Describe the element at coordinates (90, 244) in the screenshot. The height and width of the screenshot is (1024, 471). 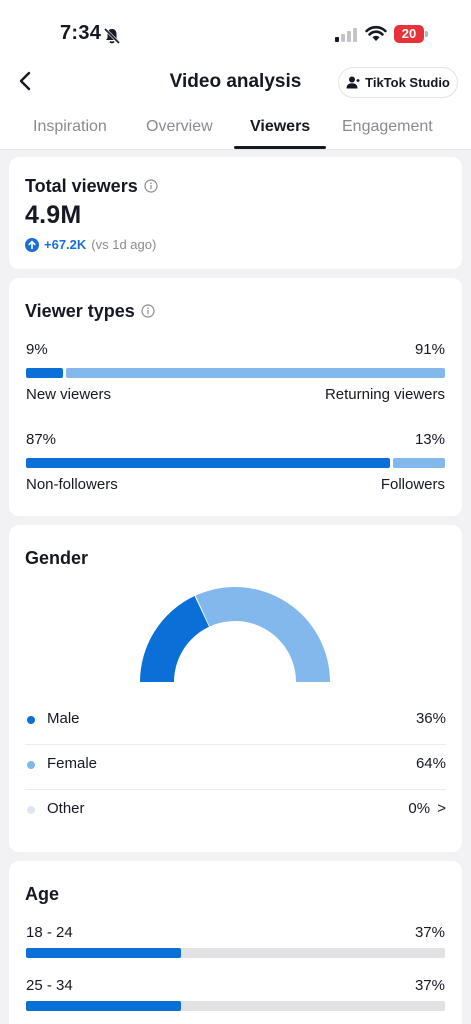
I see `total-viewers-change: +67.2K (vs 1d ago)` at that location.